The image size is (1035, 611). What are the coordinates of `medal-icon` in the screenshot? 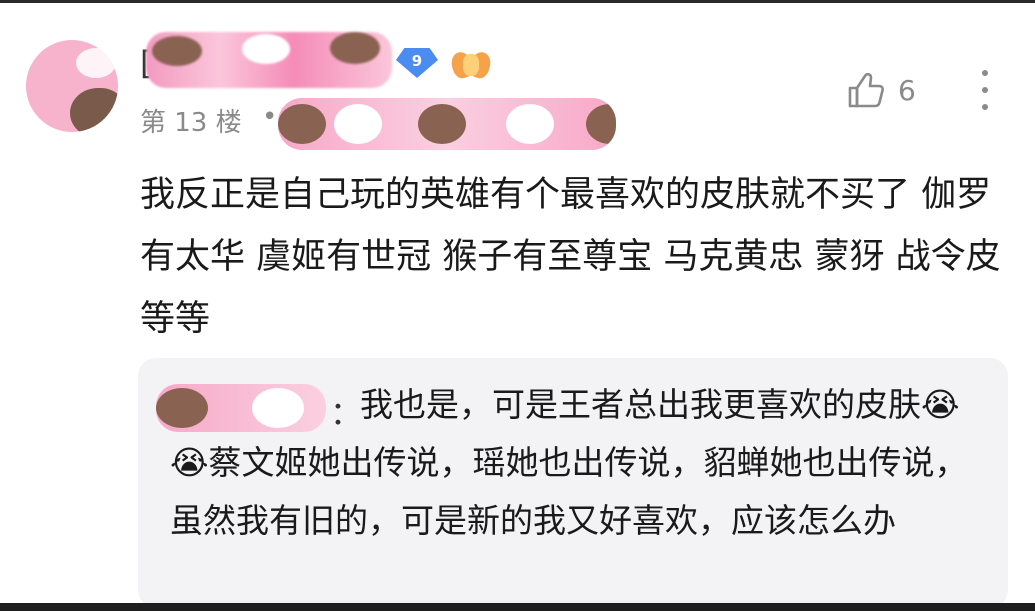 It's located at (471, 64).